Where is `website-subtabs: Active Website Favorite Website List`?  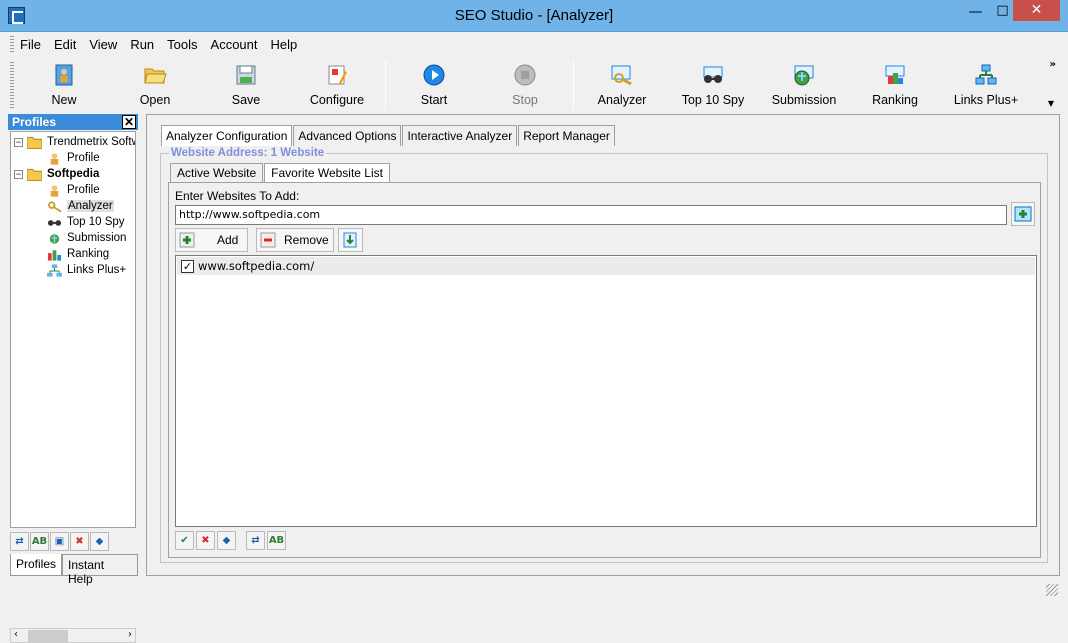
website-subtabs: Active Website Favorite Website List is located at coordinates (280, 172).